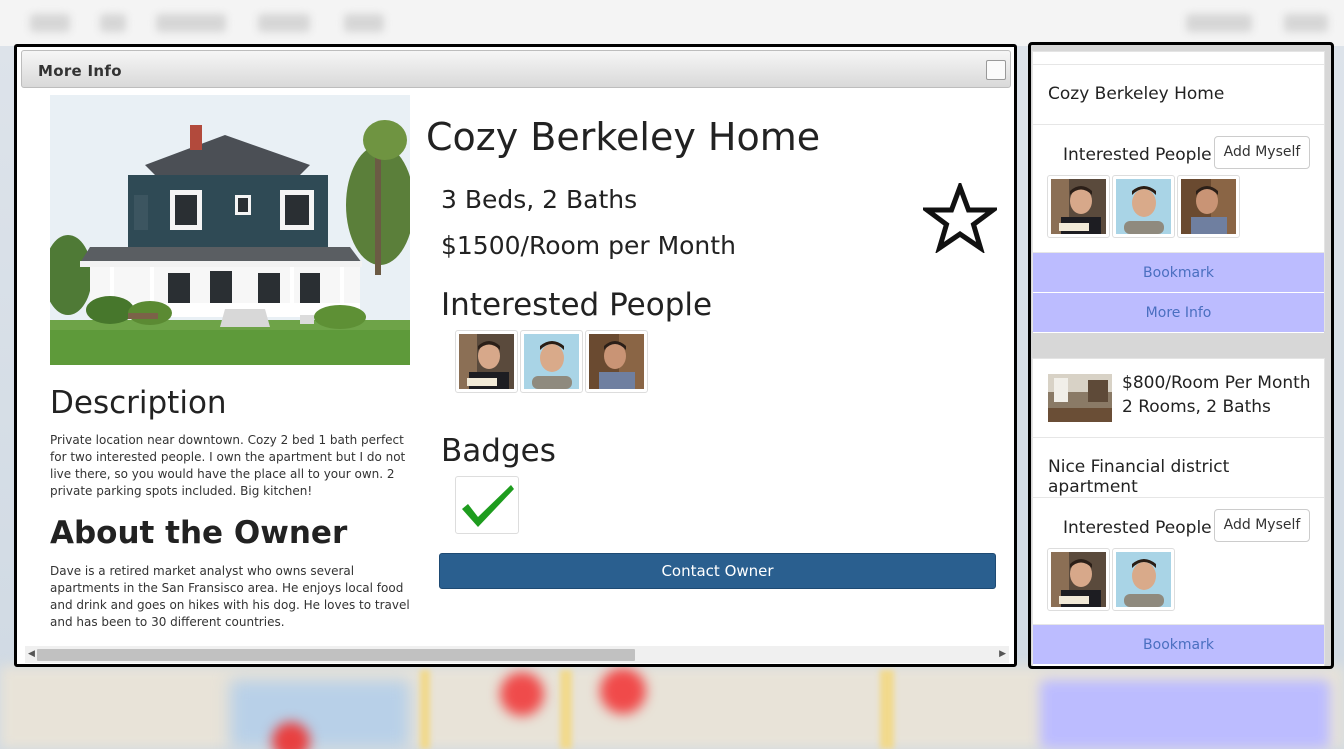  Describe the element at coordinates (996, 70) in the screenshot. I see `close-icon` at that location.